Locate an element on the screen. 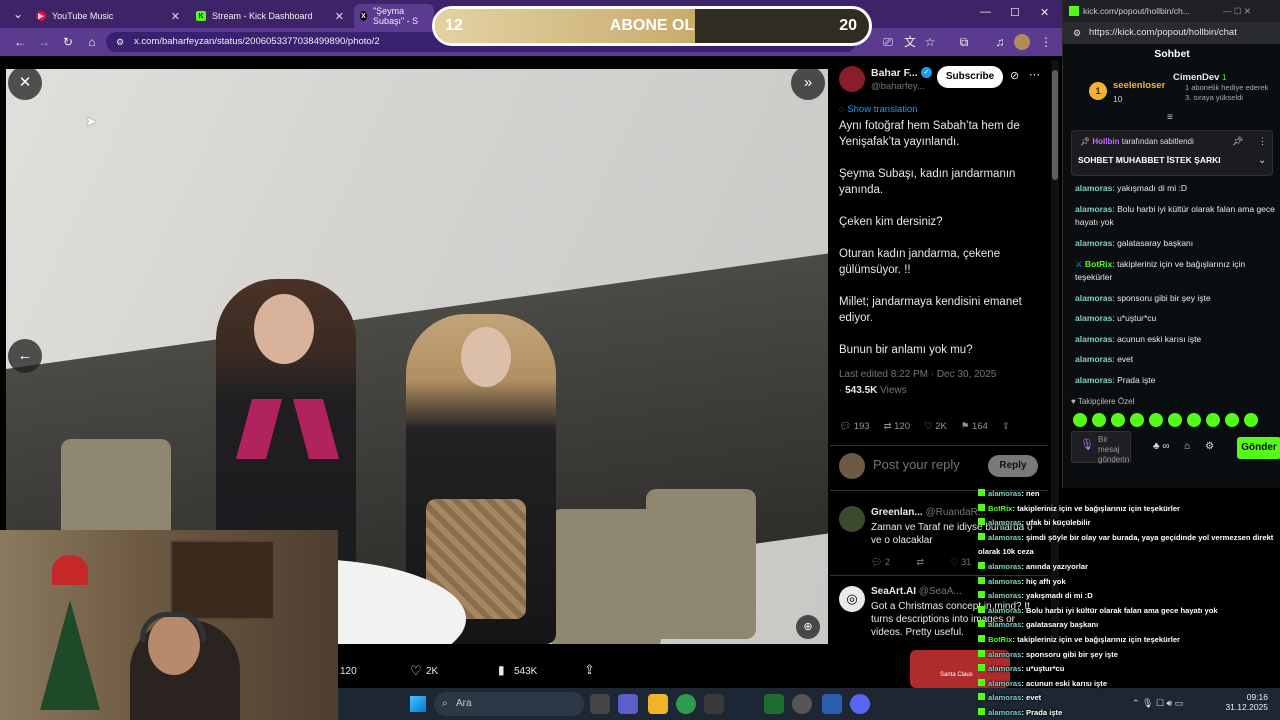 The image size is (1280, 720). scrollbar-thumb is located at coordinates (1055, 125).